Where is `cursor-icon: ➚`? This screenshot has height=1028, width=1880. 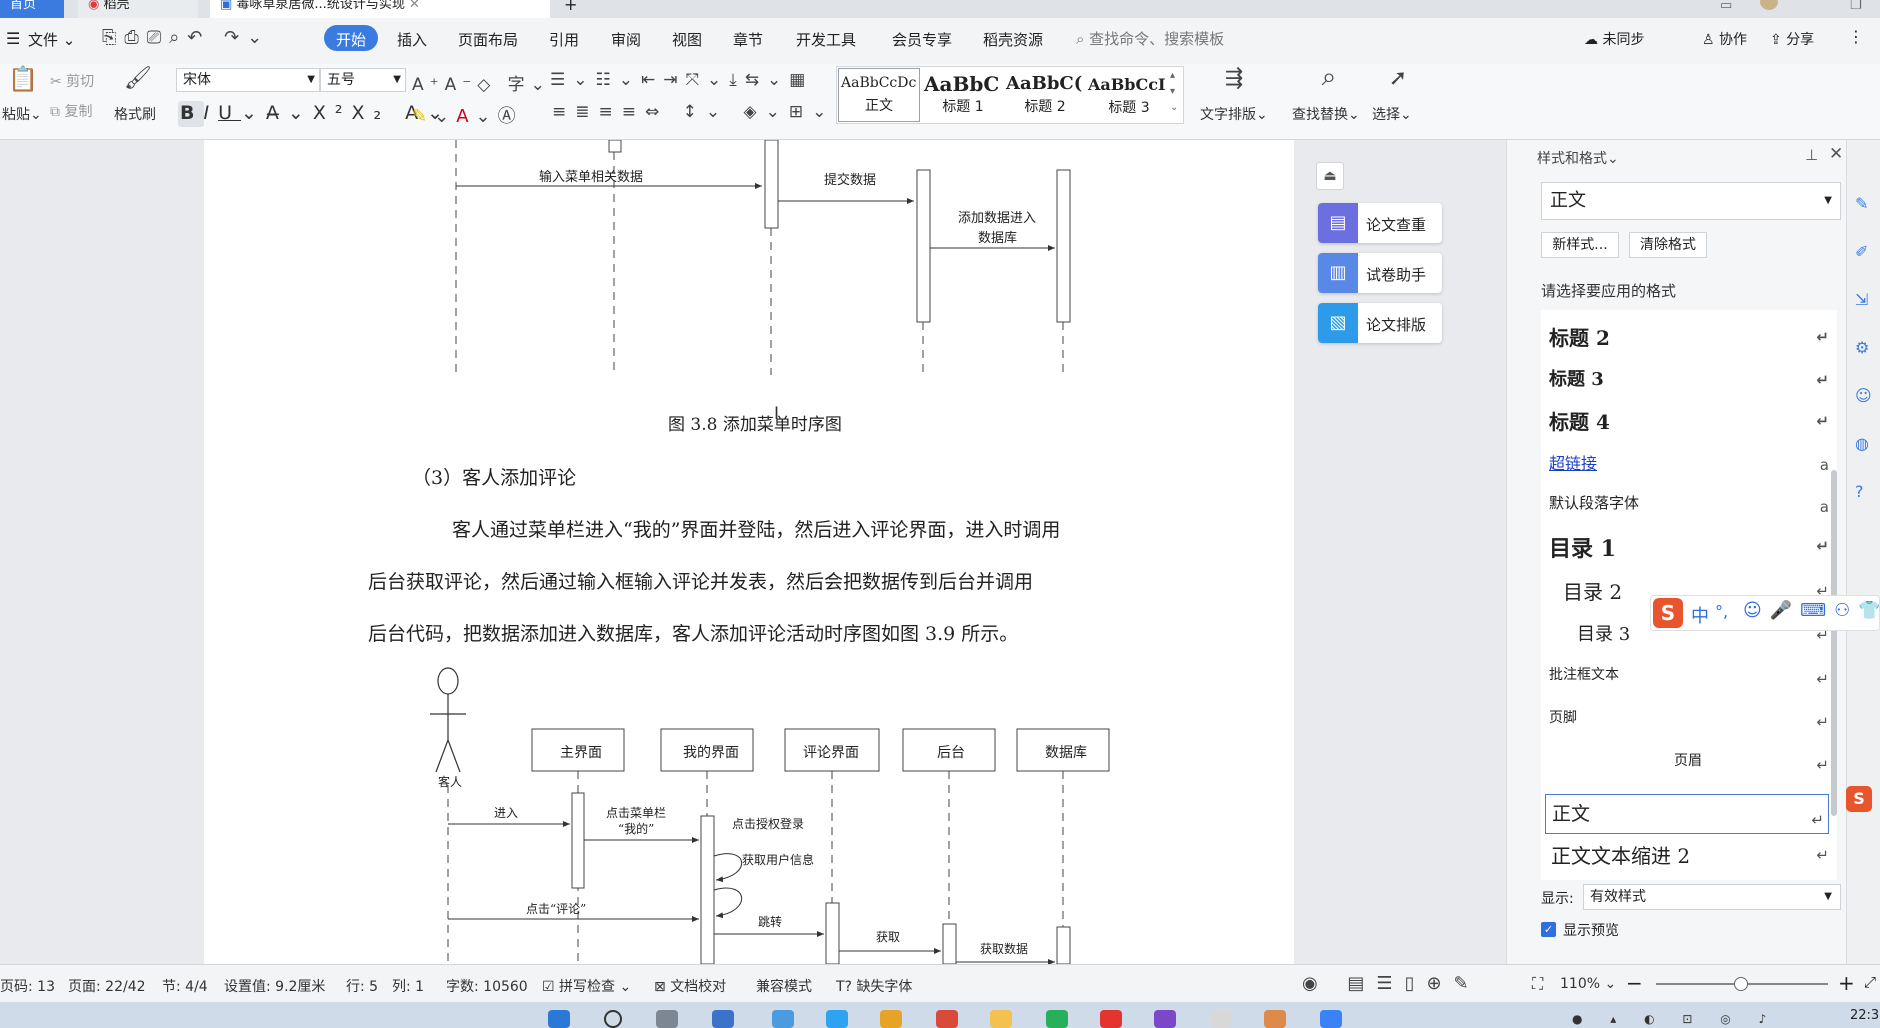
cursor-icon: ➚ is located at coordinates (1398, 83).